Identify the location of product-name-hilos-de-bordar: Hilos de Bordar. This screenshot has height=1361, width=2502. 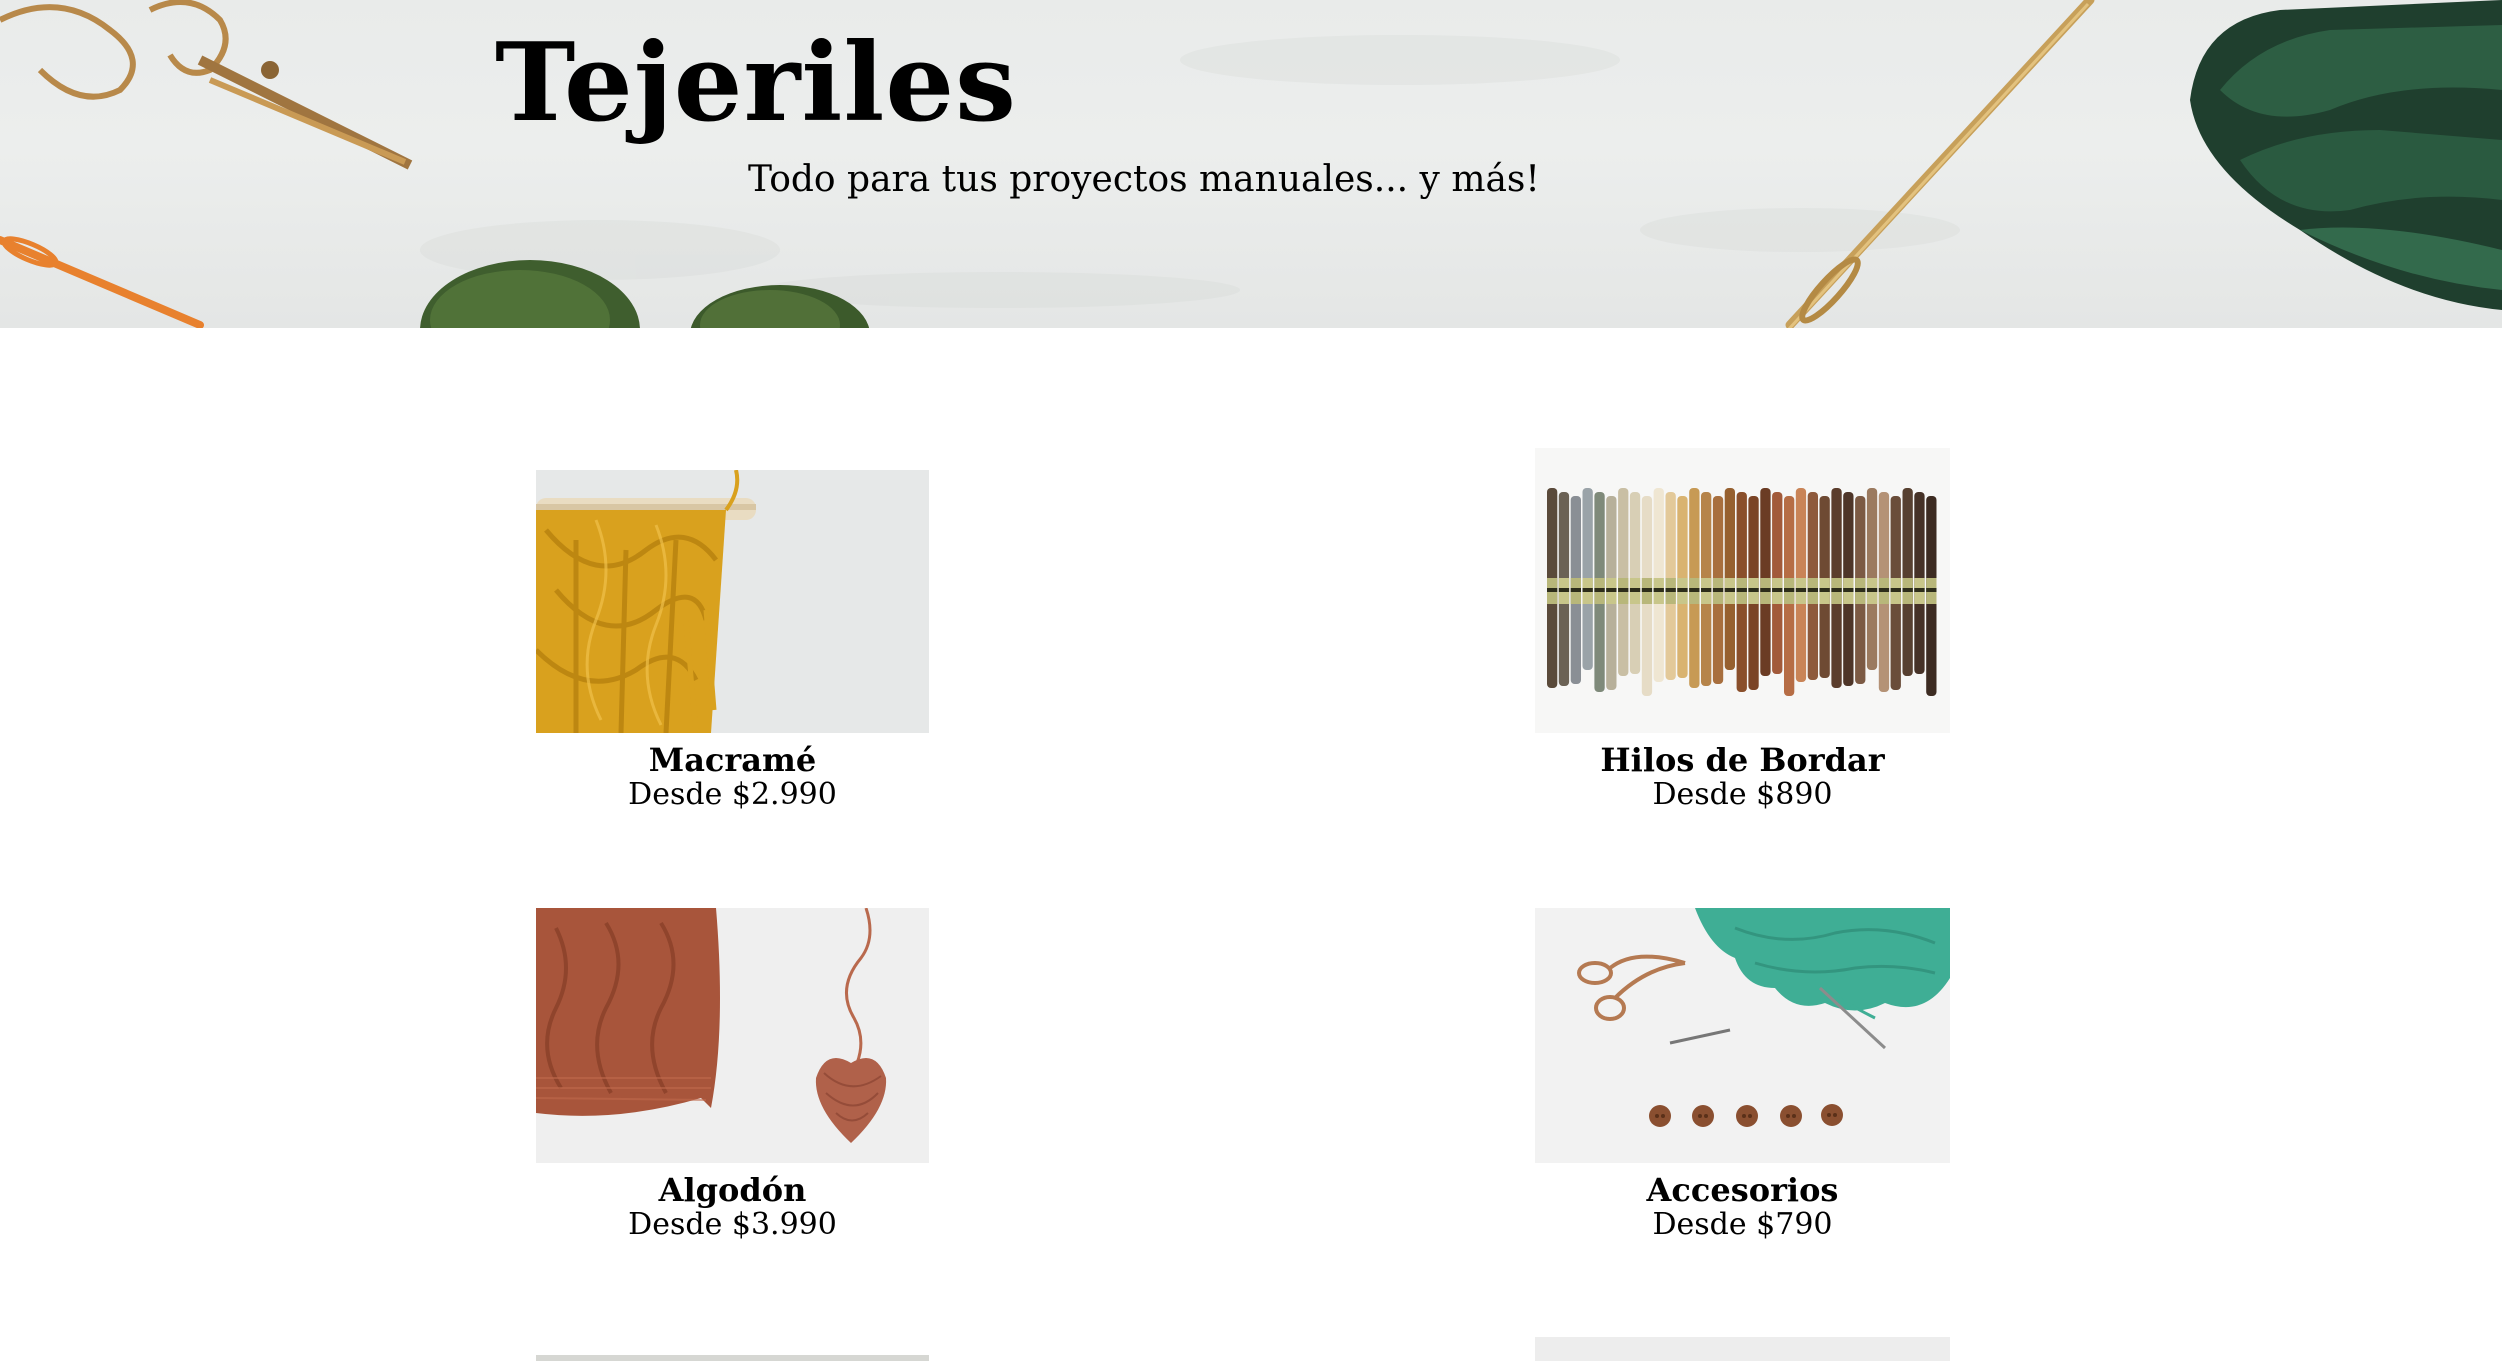
(1742, 760).